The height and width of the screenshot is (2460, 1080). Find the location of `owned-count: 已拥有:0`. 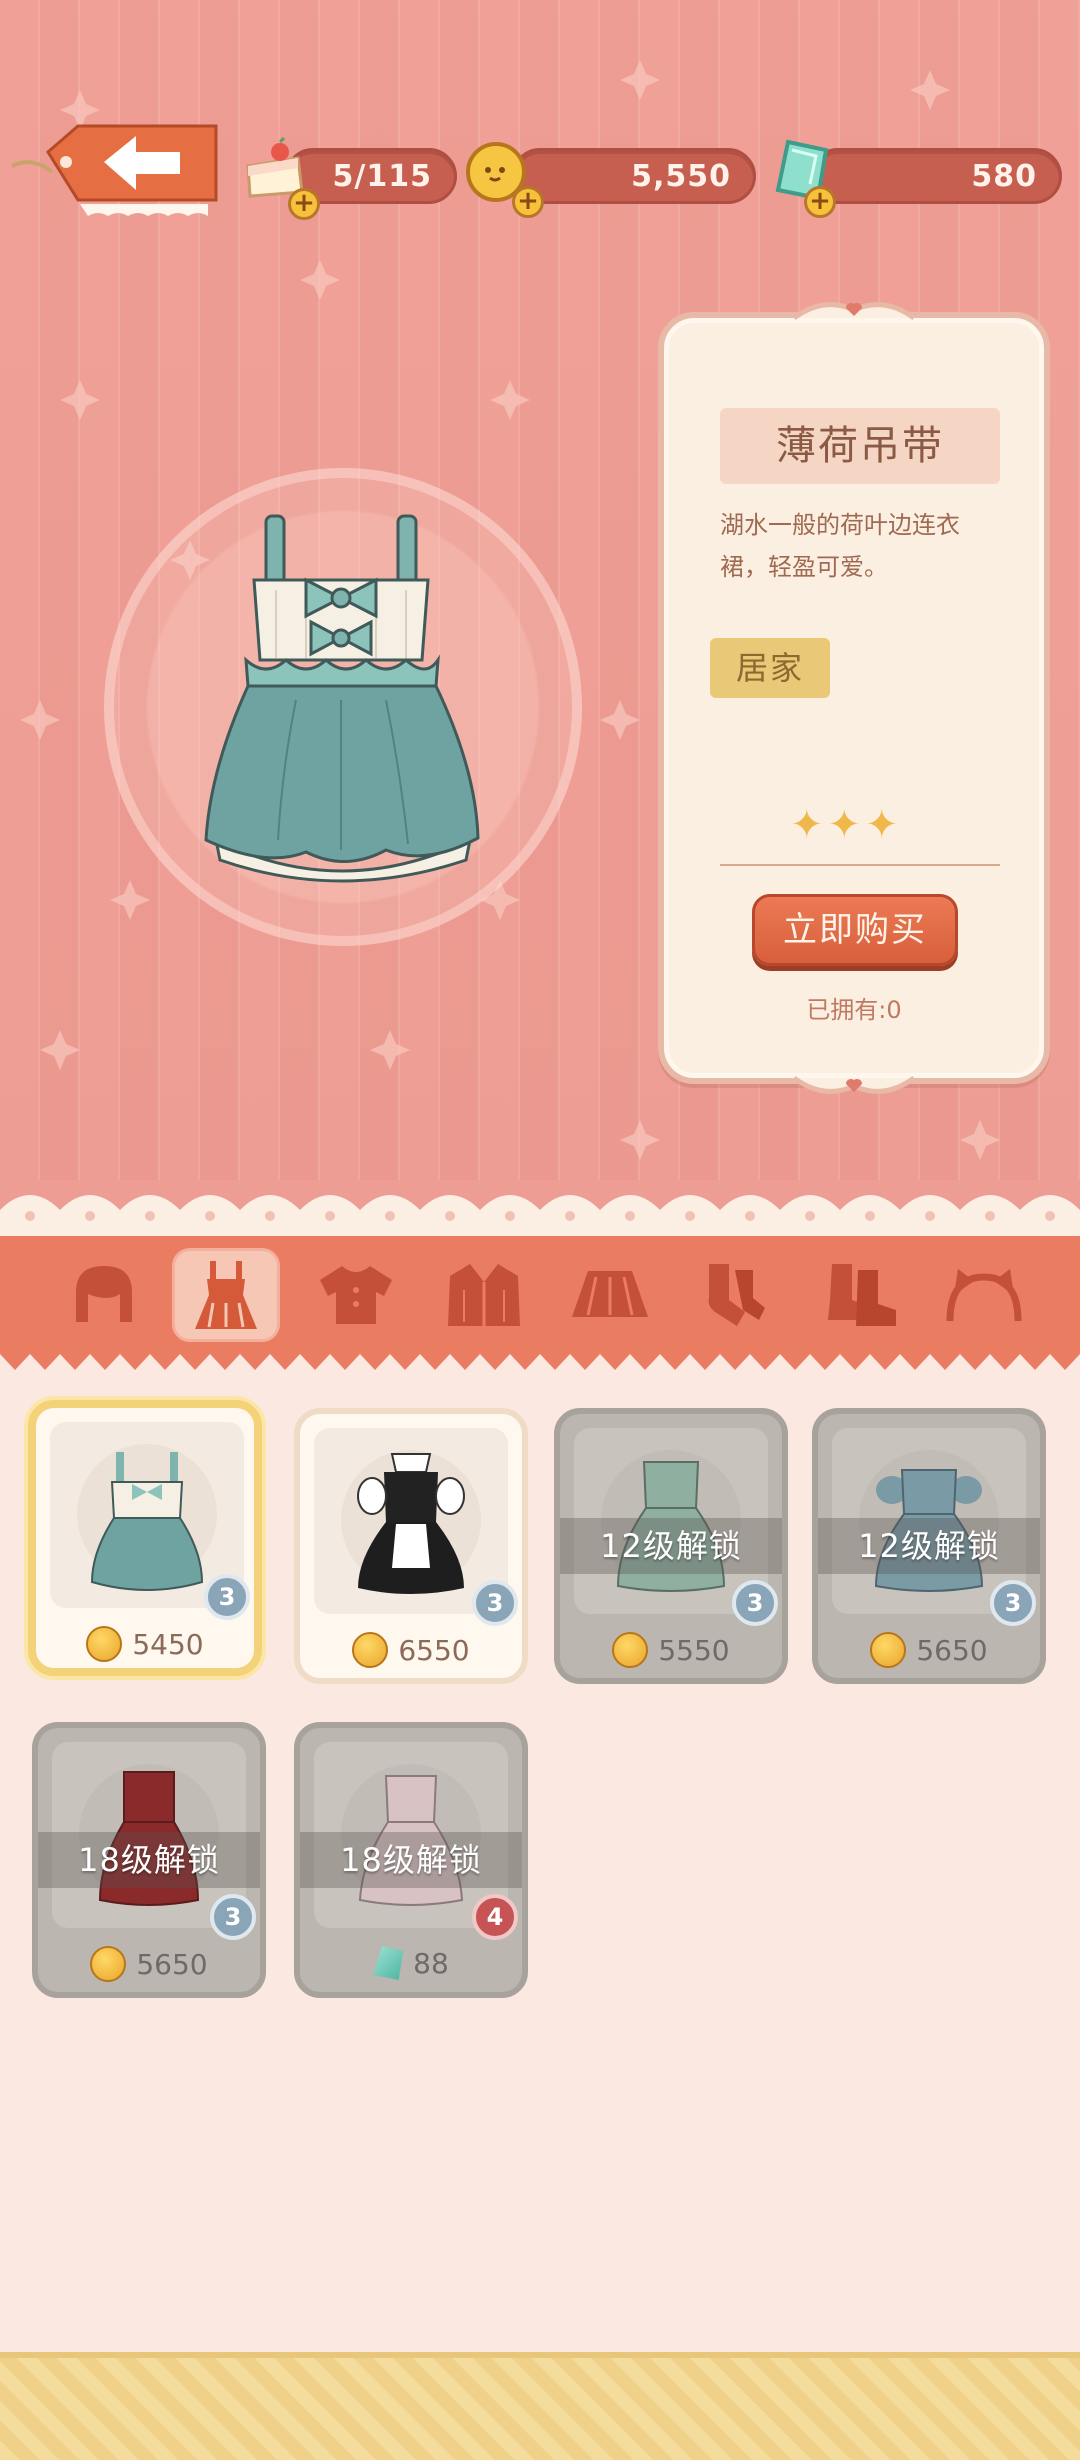

owned-count: 已拥有:0 is located at coordinates (854, 1010).